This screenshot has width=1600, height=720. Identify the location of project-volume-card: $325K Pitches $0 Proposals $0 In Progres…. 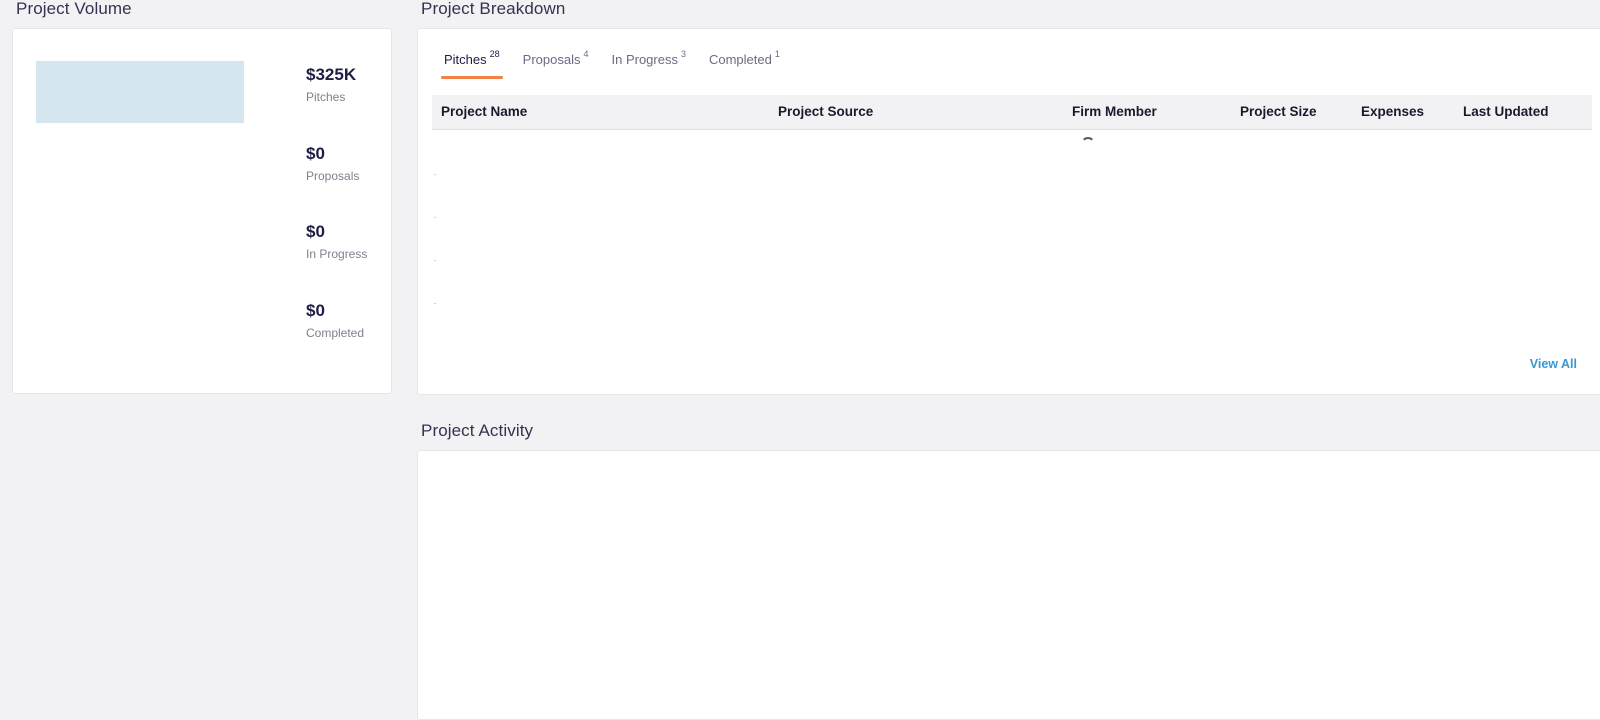
(202, 211).